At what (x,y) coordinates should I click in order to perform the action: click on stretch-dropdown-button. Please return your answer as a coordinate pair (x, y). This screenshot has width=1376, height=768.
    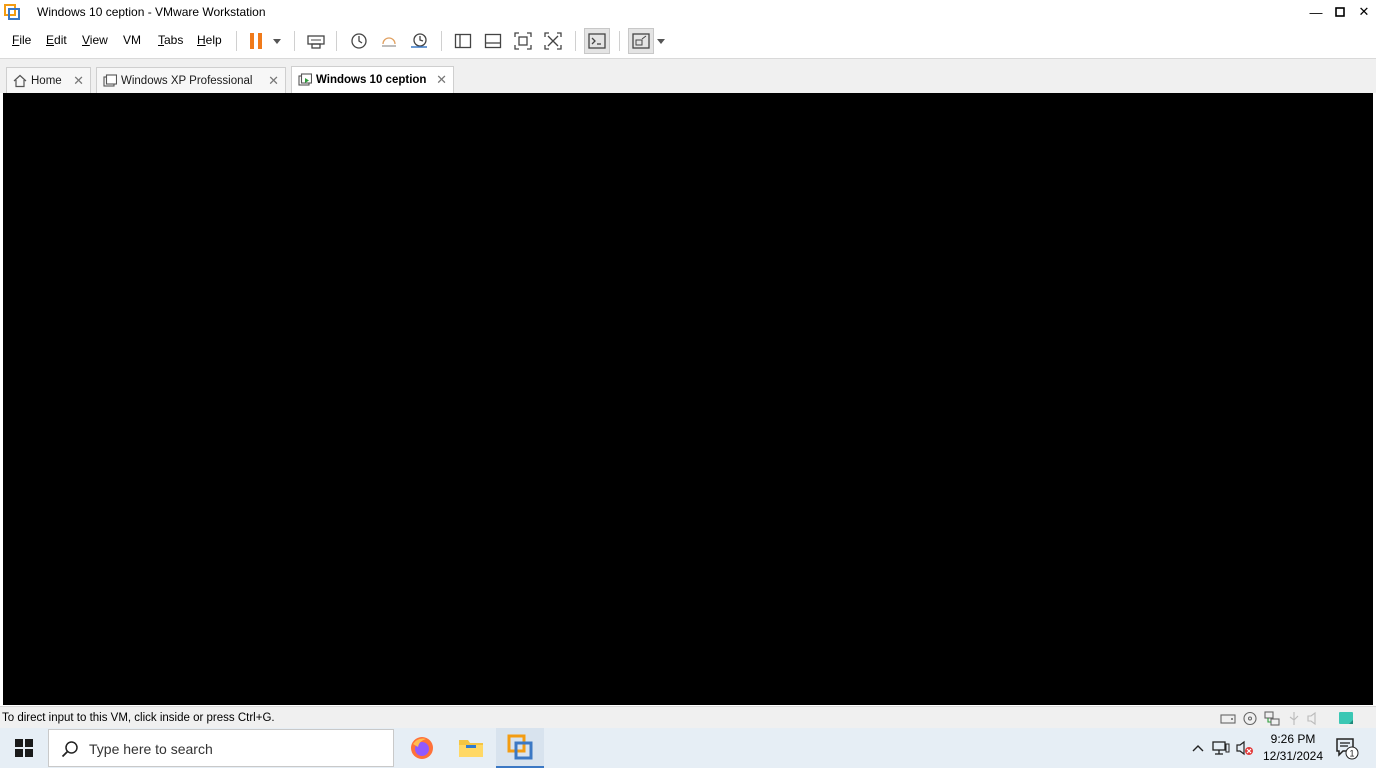
    Looking at the image, I should click on (661, 41).